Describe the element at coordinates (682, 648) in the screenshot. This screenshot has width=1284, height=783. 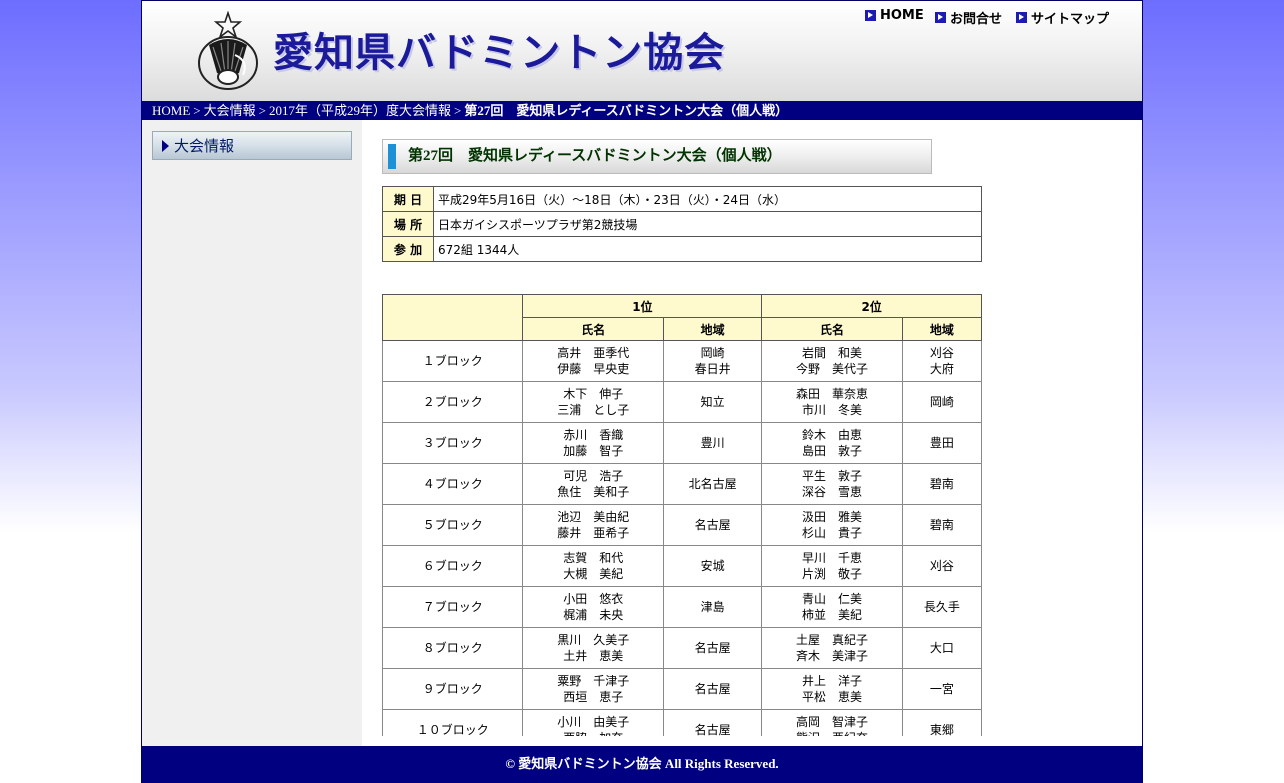
I see `table-row: ８ブロック 黒川 久美子 土井 恵美 名古屋 土屋 真紀子 斉木 美津子 大口` at that location.